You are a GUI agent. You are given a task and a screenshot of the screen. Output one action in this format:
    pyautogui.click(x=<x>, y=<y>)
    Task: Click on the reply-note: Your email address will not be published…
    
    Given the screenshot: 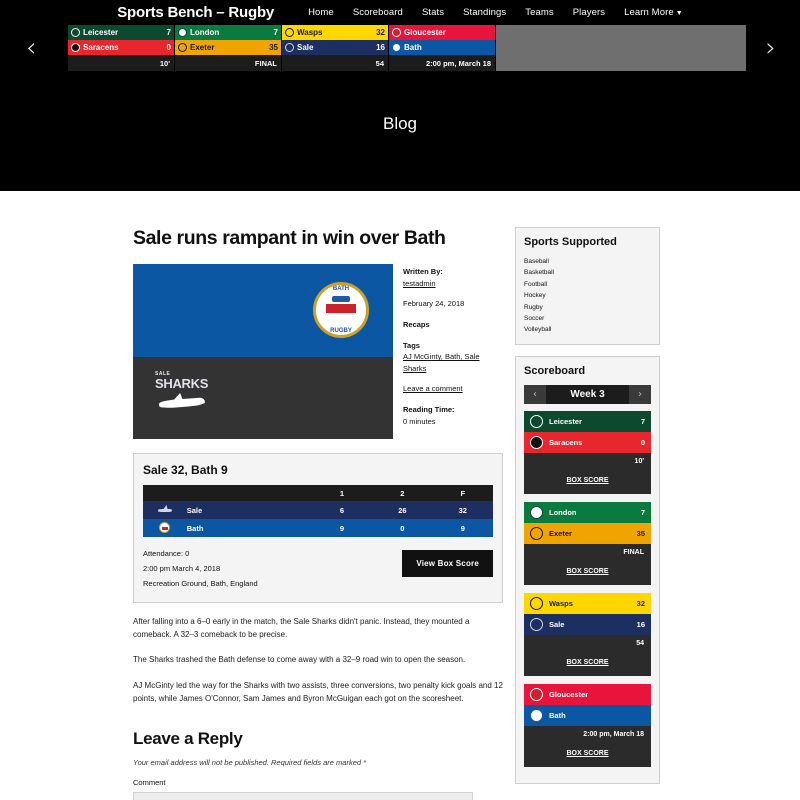 What is the action you would take?
    pyautogui.click(x=250, y=762)
    